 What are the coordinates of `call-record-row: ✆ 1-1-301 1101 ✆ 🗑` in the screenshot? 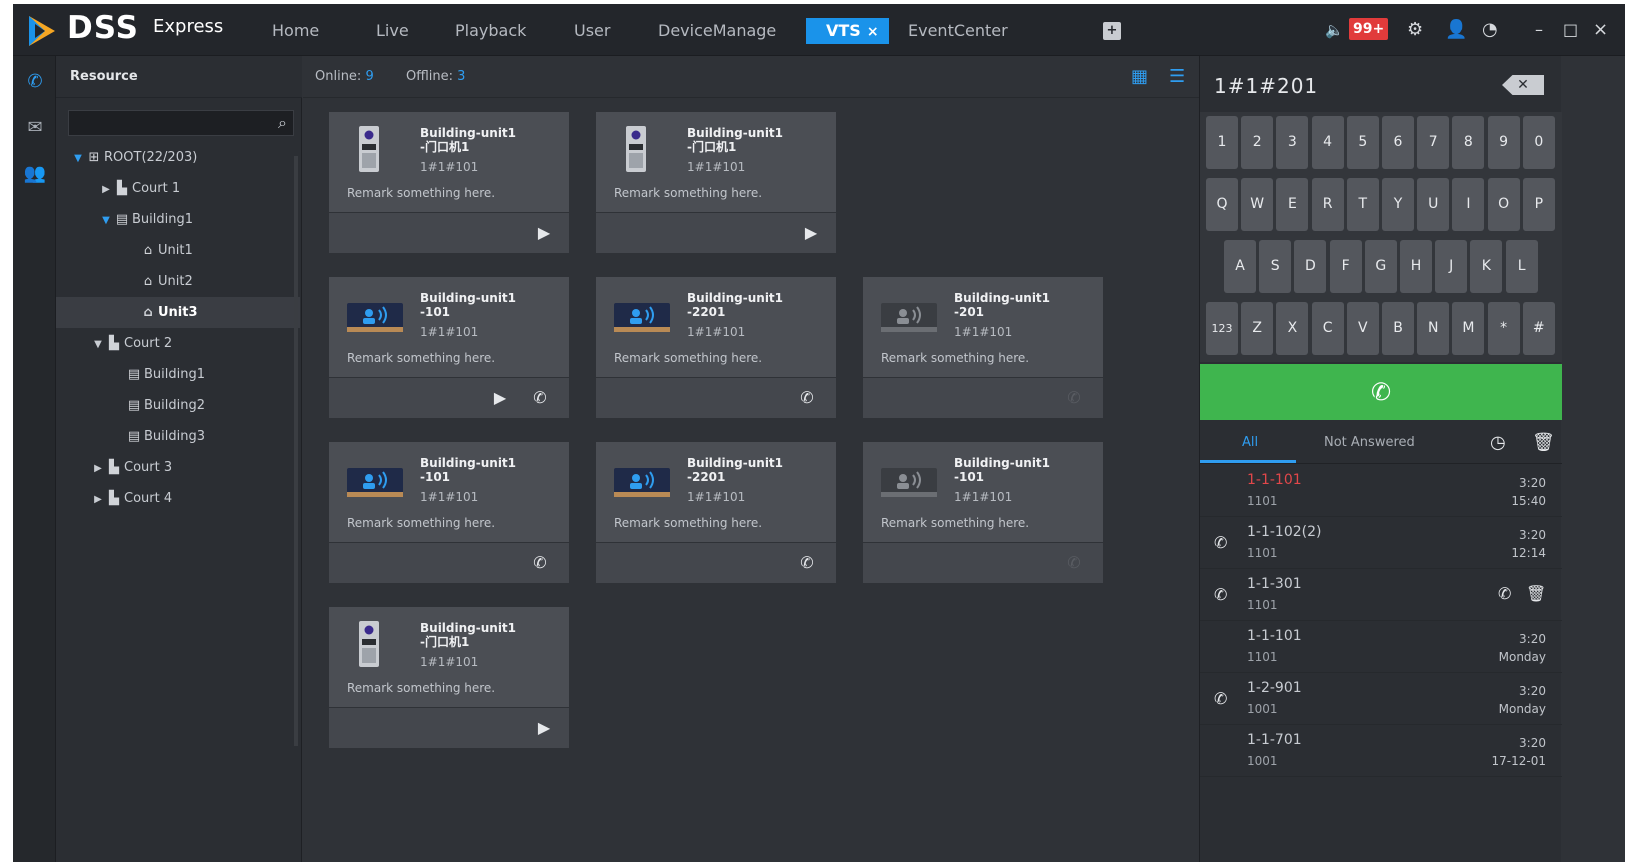 It's located at (1381, 595).